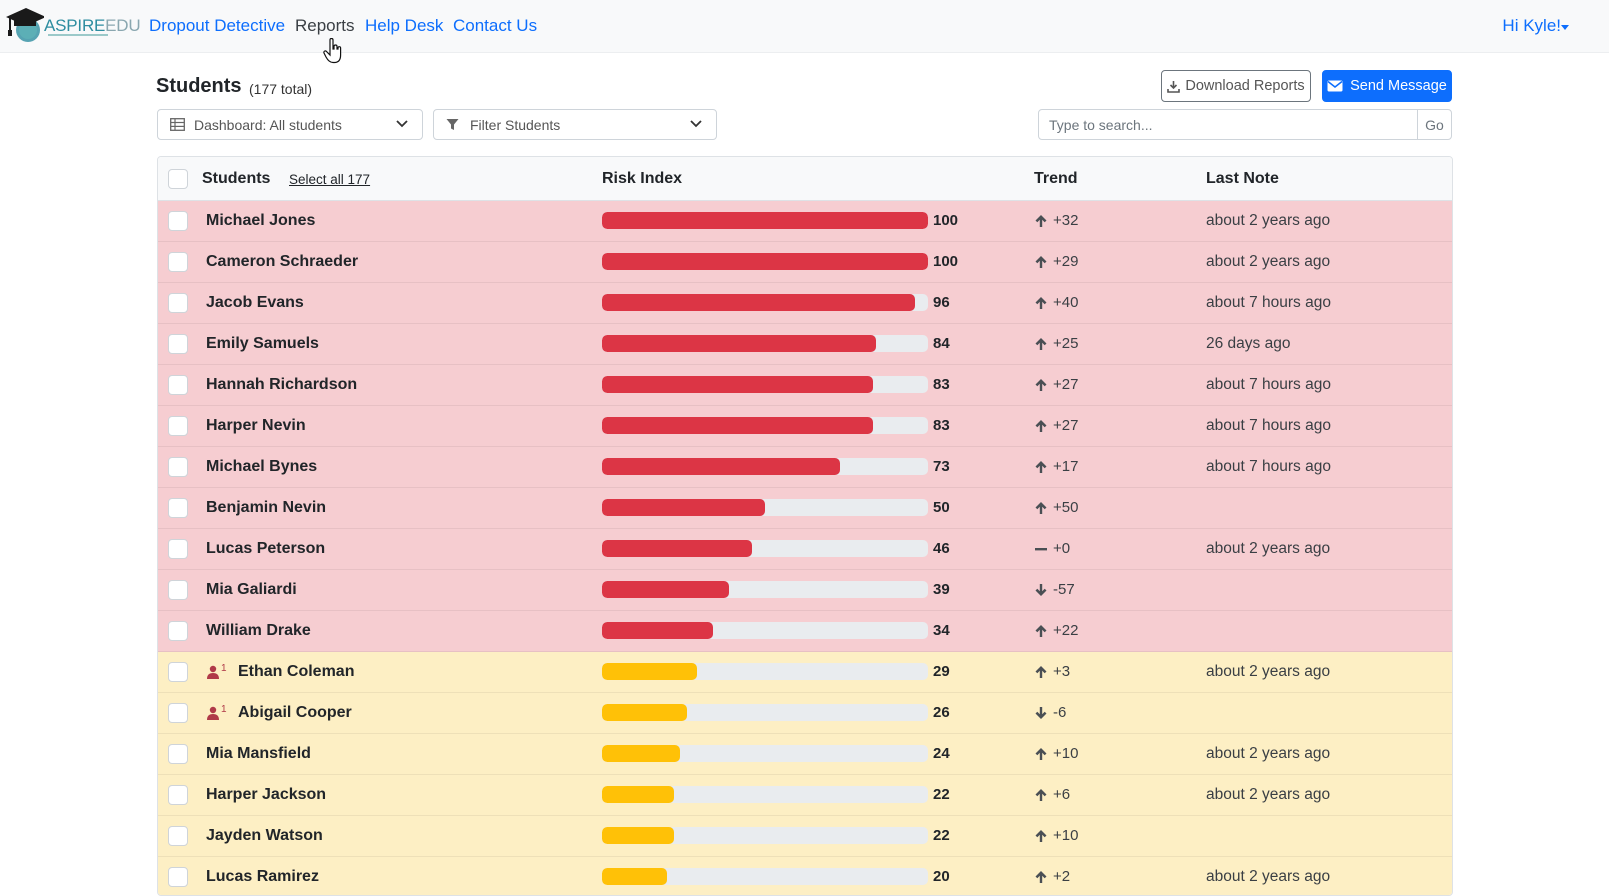  What do you see at coordinates (1228, 124) in the screenshot?
I see `search-input` at bounding box center [1228, 124].